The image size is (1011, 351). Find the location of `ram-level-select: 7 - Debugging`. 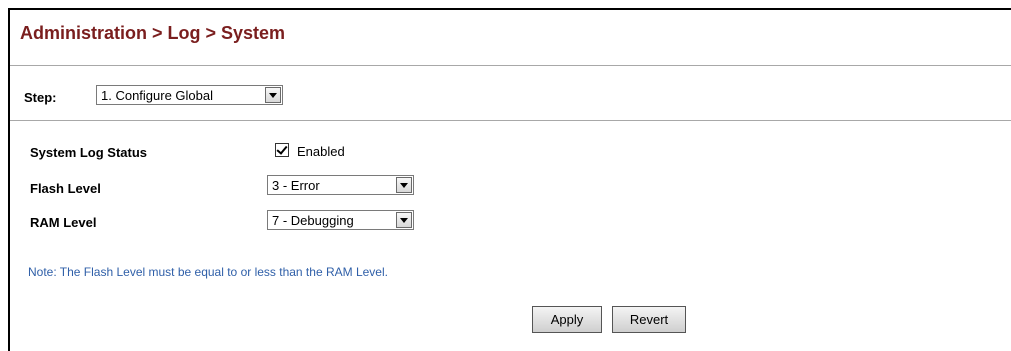

ram-level-select: 7 - Debugging is located at coordinates (340, 220).